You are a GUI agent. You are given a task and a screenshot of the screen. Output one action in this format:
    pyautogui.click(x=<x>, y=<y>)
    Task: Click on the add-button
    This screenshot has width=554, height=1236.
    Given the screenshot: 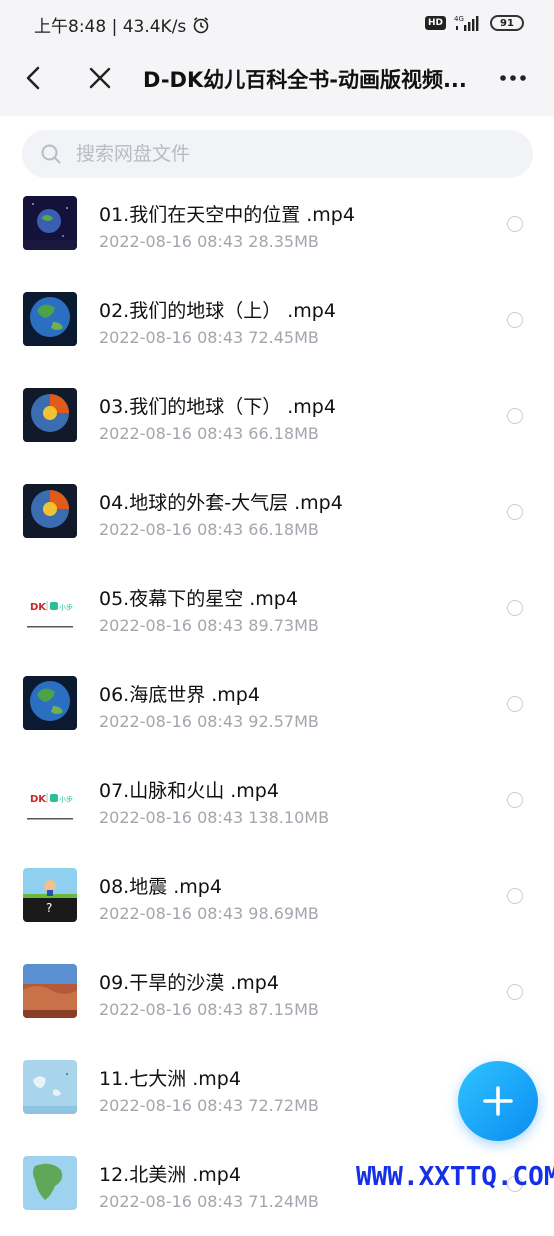 What is the action you would take?
    pyautogui.click(x=498, y=1101)
    